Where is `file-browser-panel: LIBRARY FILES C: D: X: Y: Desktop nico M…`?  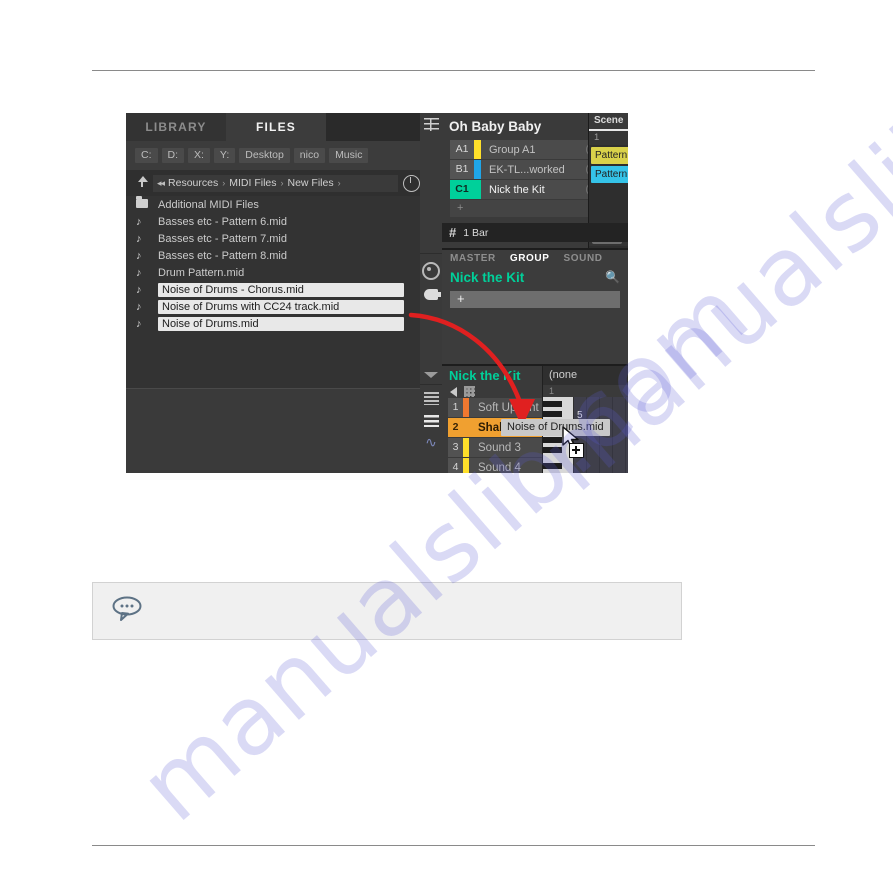 file-browser-panel: LIBRARY FILES C: D: X: Y: Desktop nico M… is located at coordinates (273, 293).